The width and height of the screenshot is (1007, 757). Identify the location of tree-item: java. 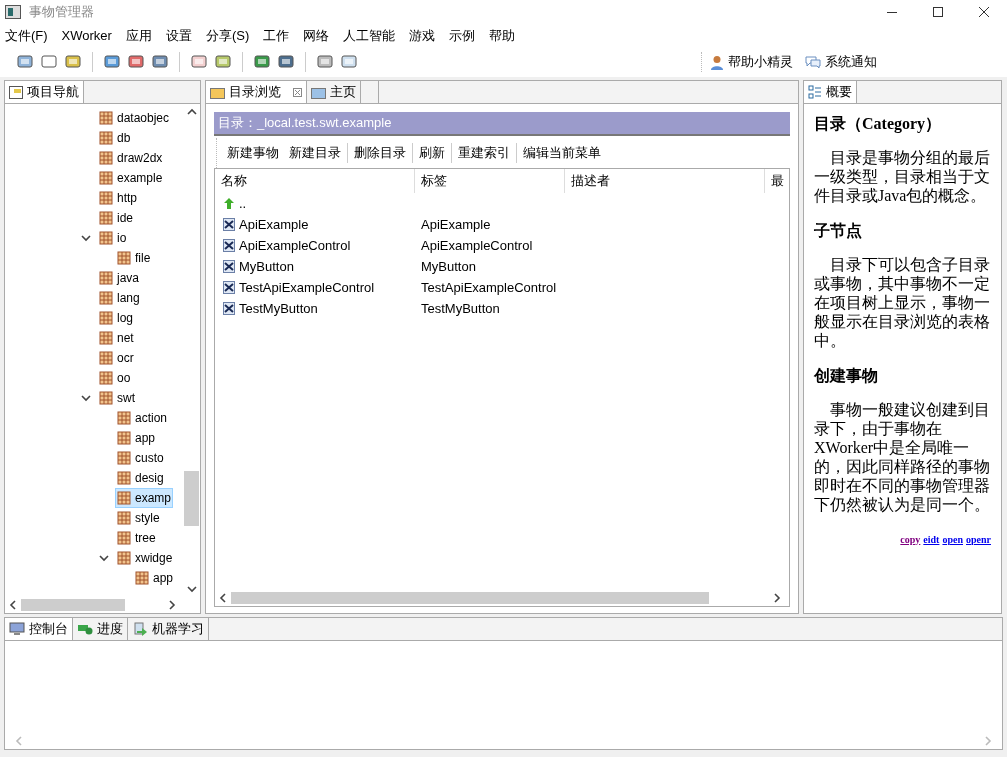
(119, 278).